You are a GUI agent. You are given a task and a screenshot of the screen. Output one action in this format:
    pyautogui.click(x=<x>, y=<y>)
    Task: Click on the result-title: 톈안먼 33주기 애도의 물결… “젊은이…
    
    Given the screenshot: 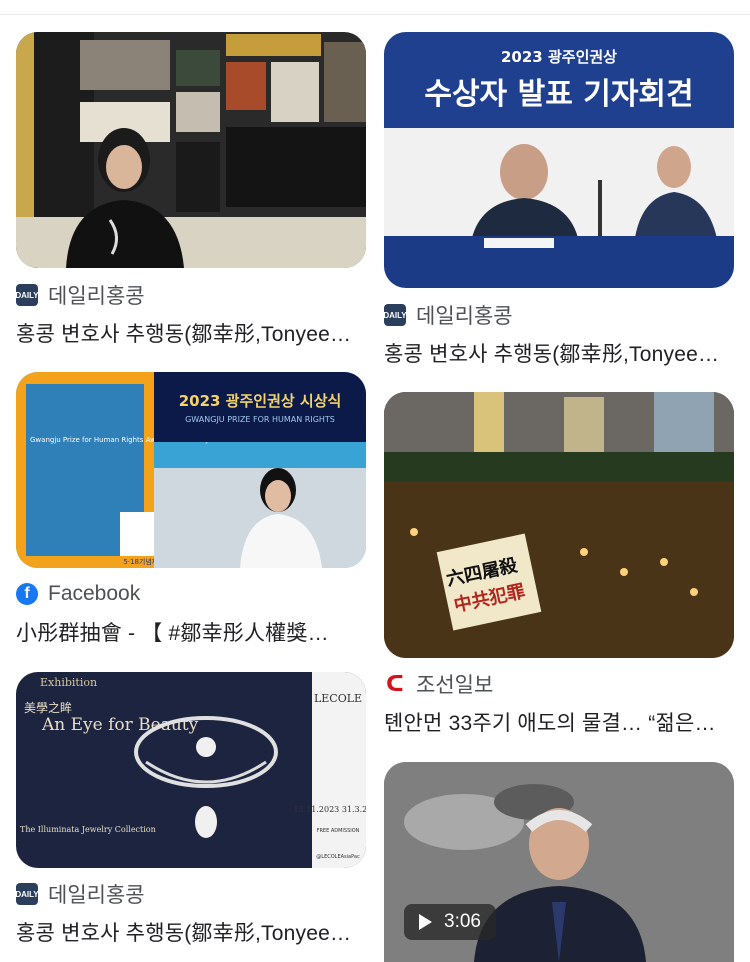 What is the action you would take?
    pyautogui.click(x=559, y=722)
    